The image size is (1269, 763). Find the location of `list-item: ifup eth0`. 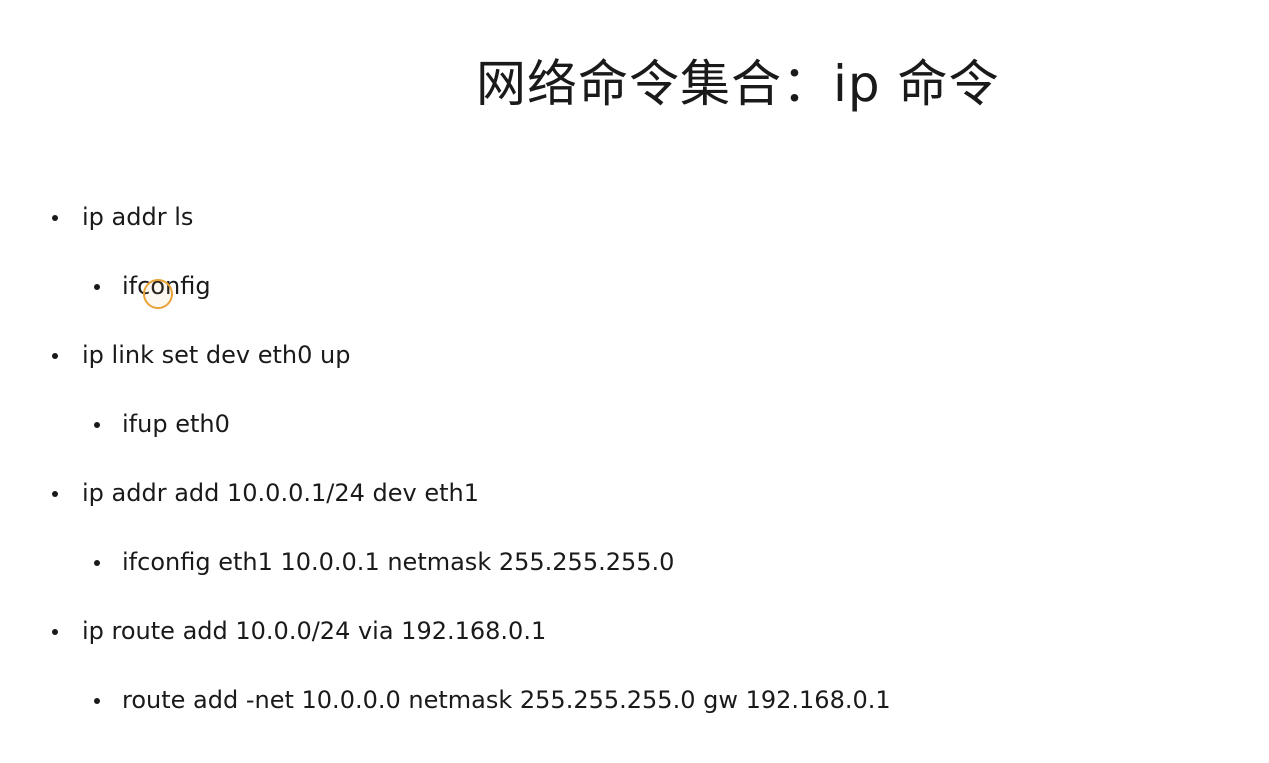

list-item: ifup eth0 is located at coordinates (162, 424).